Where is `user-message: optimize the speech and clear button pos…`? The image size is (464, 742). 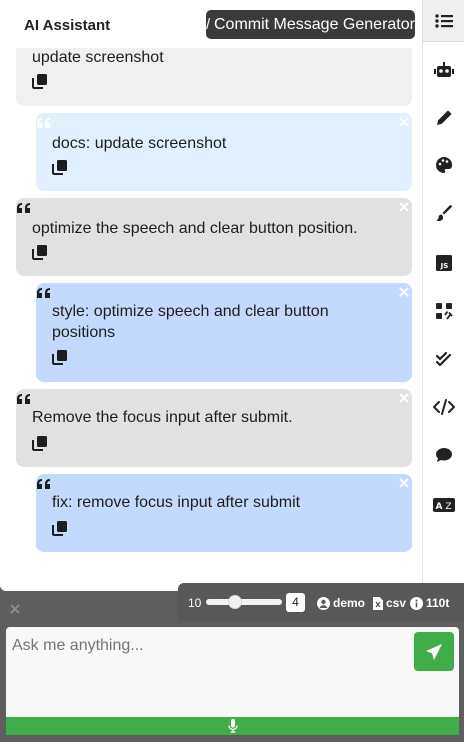
user-message: optimize the speech and clear button pos… is located at coordinates (214, 237).